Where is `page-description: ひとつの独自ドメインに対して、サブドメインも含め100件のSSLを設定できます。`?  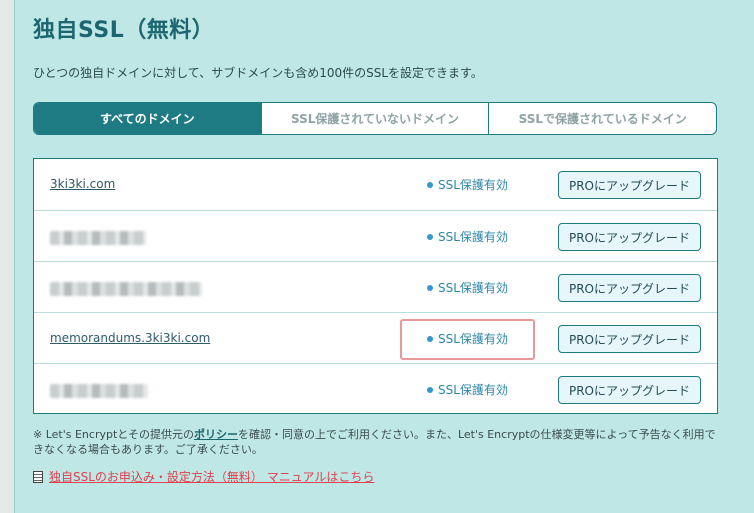 page-description: ひとつの独自ドメインに対して、サブドメインも含め100件のSSLを設定できます。 is located at coordinates (258, 73).